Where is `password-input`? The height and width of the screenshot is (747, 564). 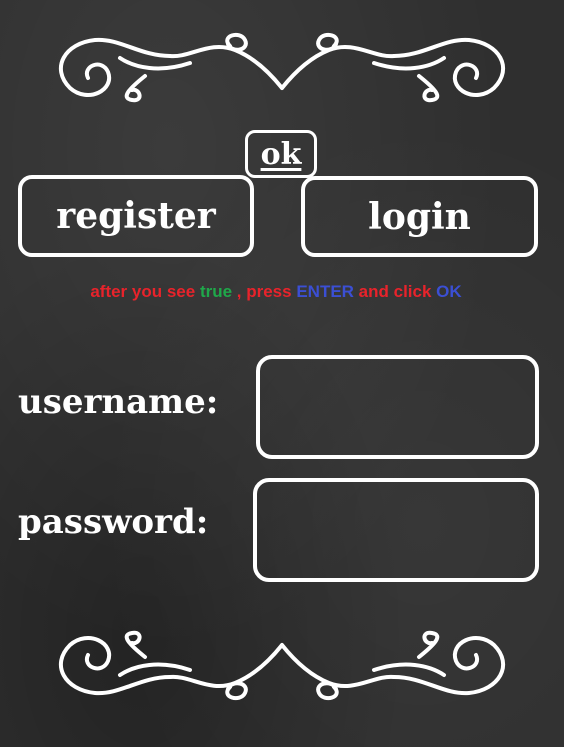 password-input is located at coordinates (396, 530).